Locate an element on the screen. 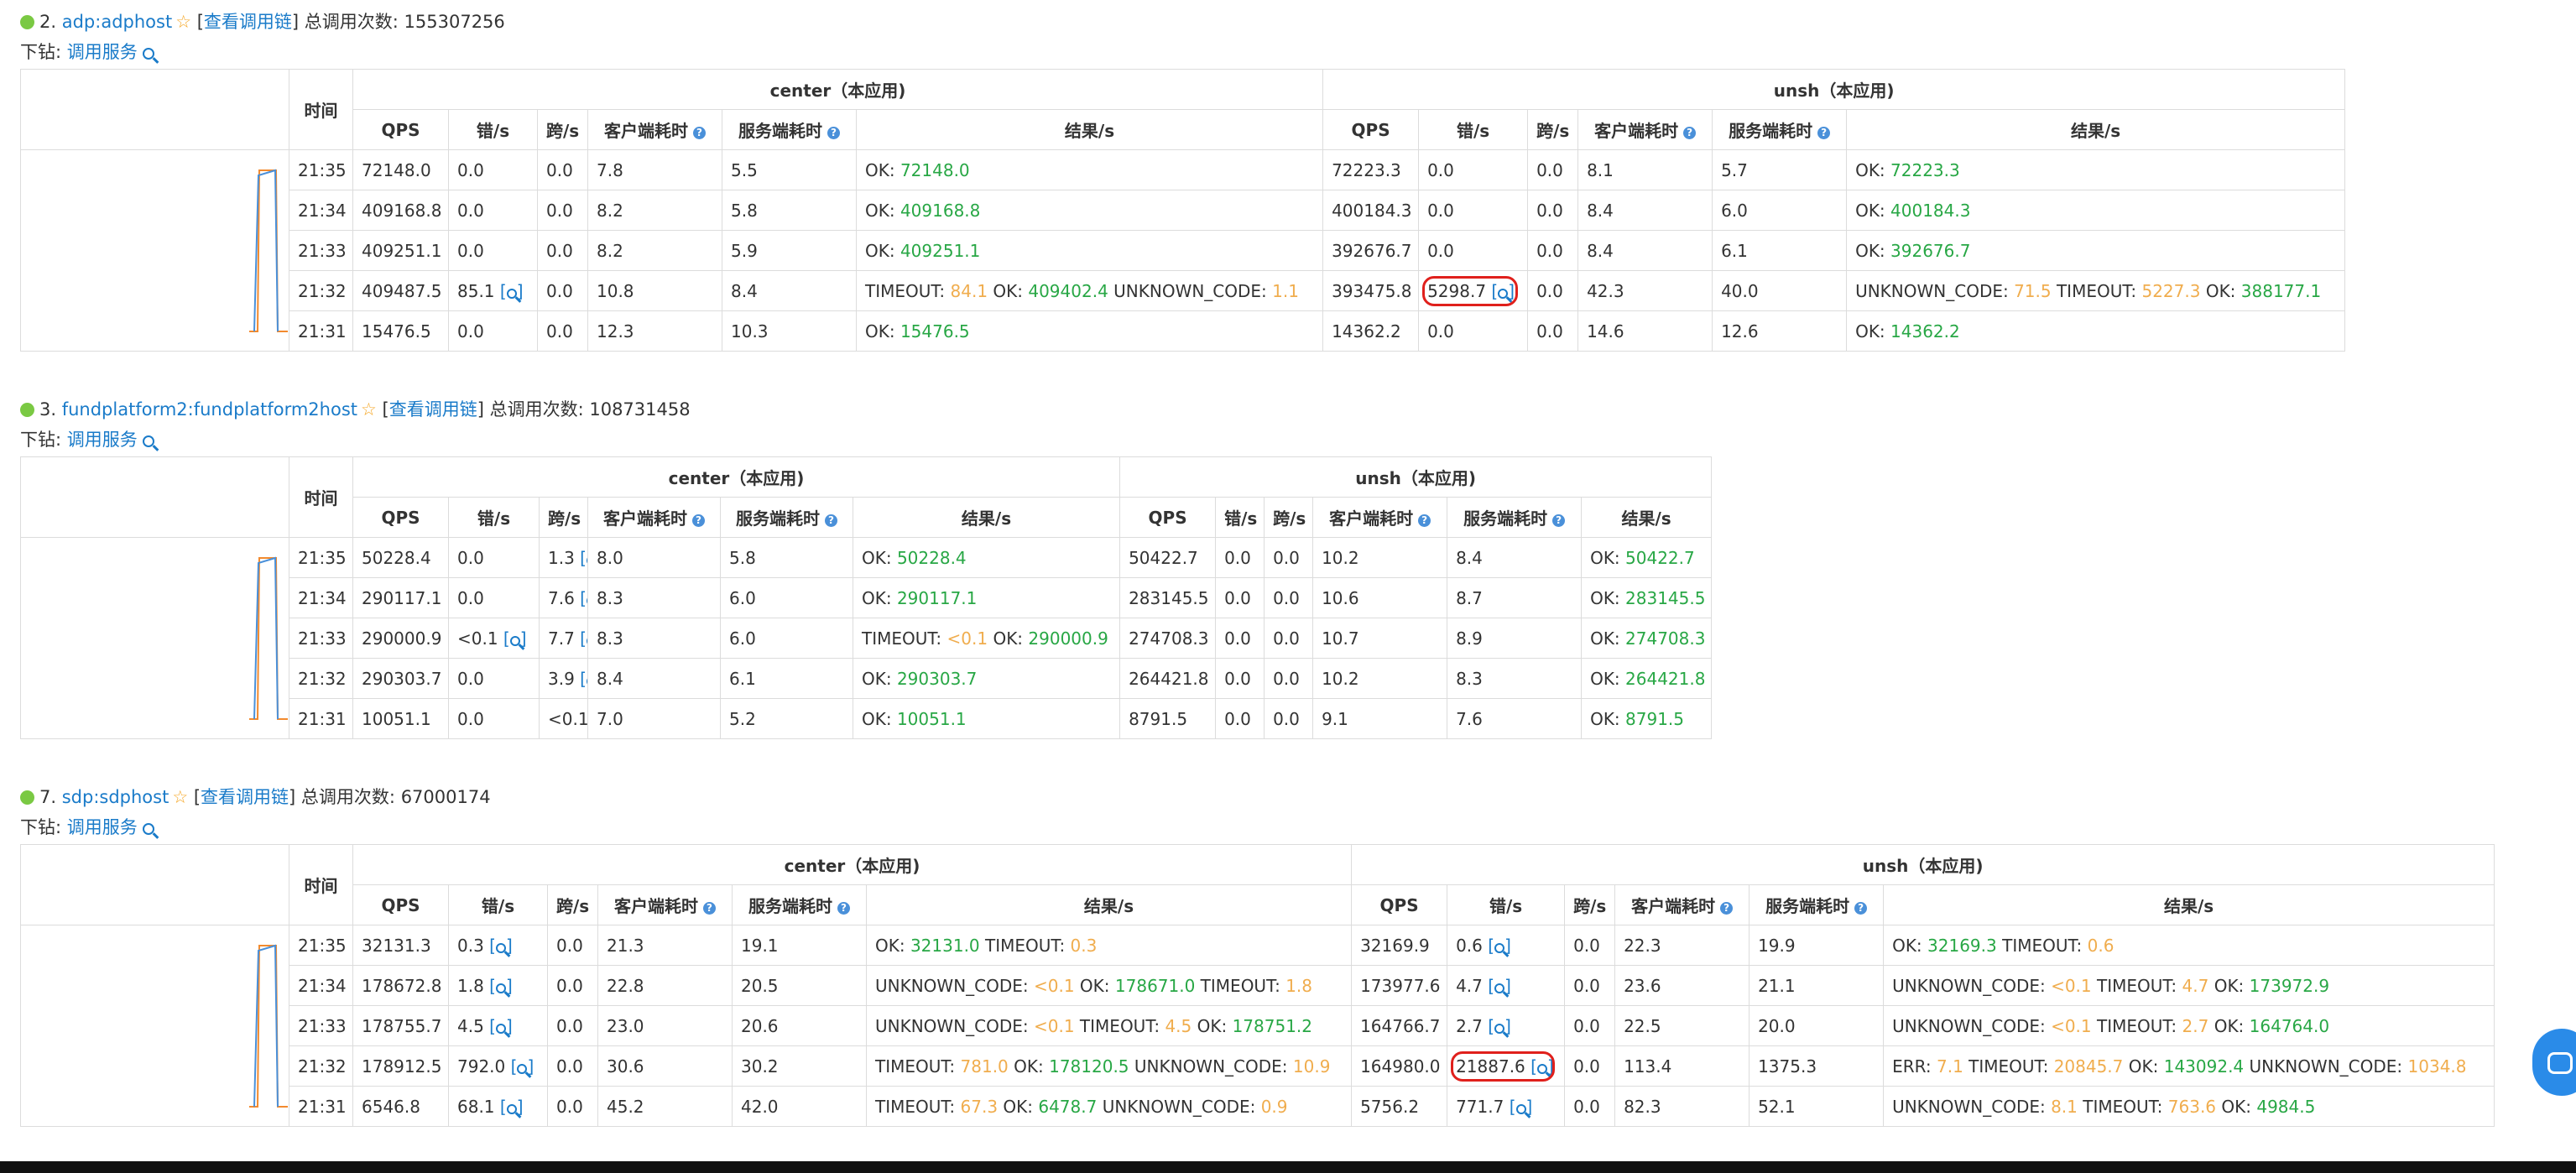  client-time-cell: 45.2 is located at coordinates (665, 1106).